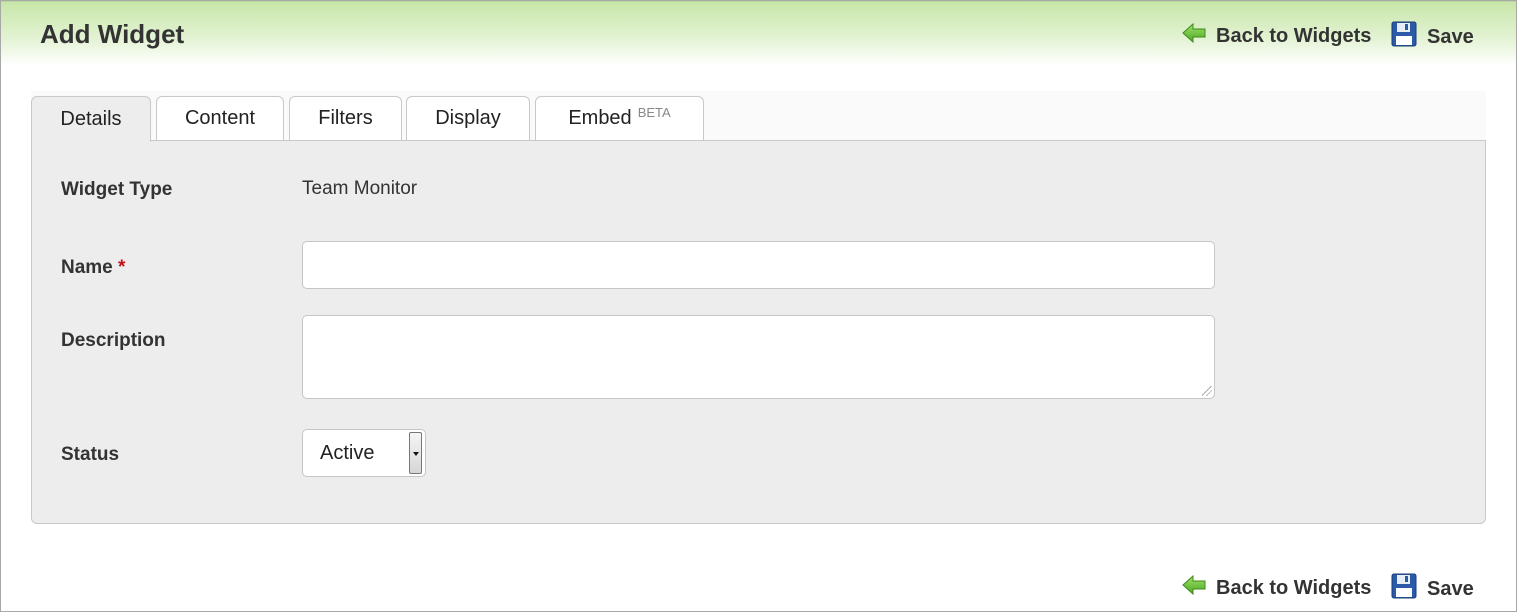 The width and height of the screenshot is (1517, 612). What do you see at coordinates (113, 340) in the screenshot?
I see `description-label: Description` at bounding box center [113, 340].